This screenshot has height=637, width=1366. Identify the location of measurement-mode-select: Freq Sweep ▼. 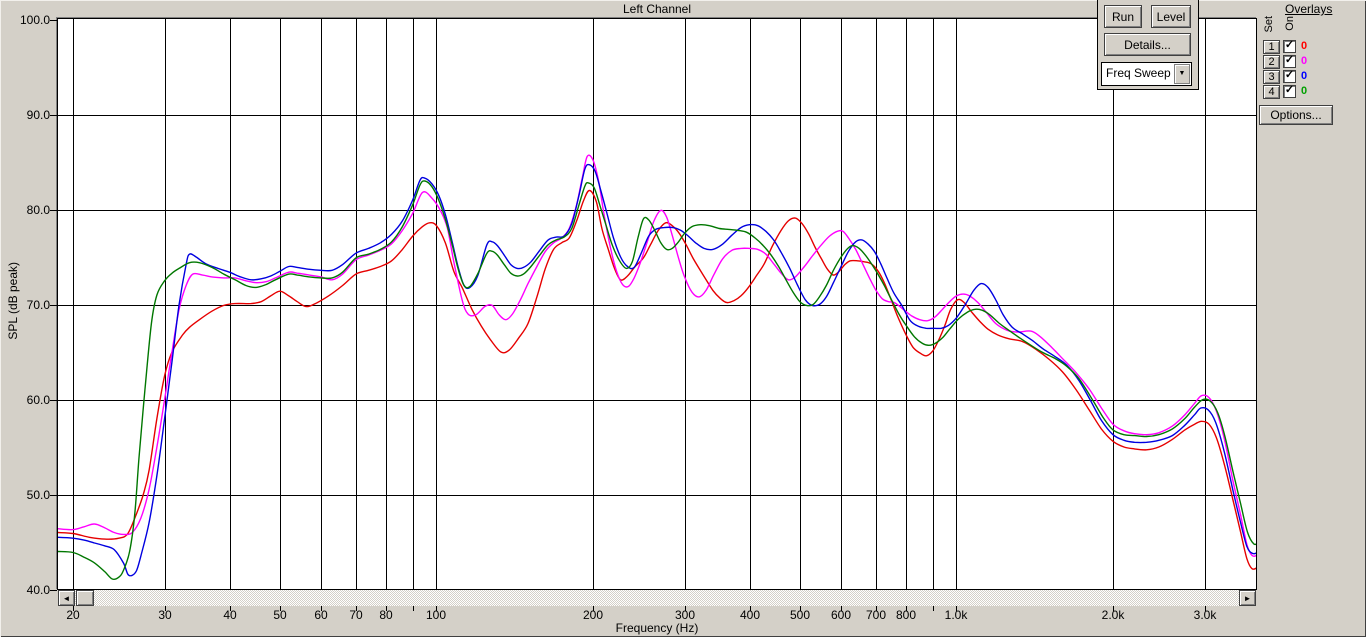
(1146, 74).